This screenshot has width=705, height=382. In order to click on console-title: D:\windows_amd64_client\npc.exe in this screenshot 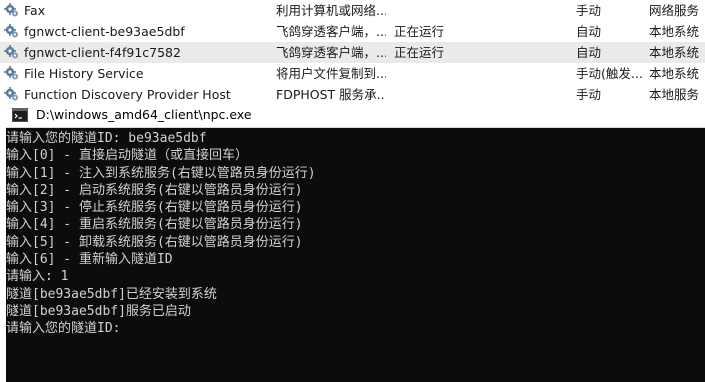, I will do `click(144, 114)`.